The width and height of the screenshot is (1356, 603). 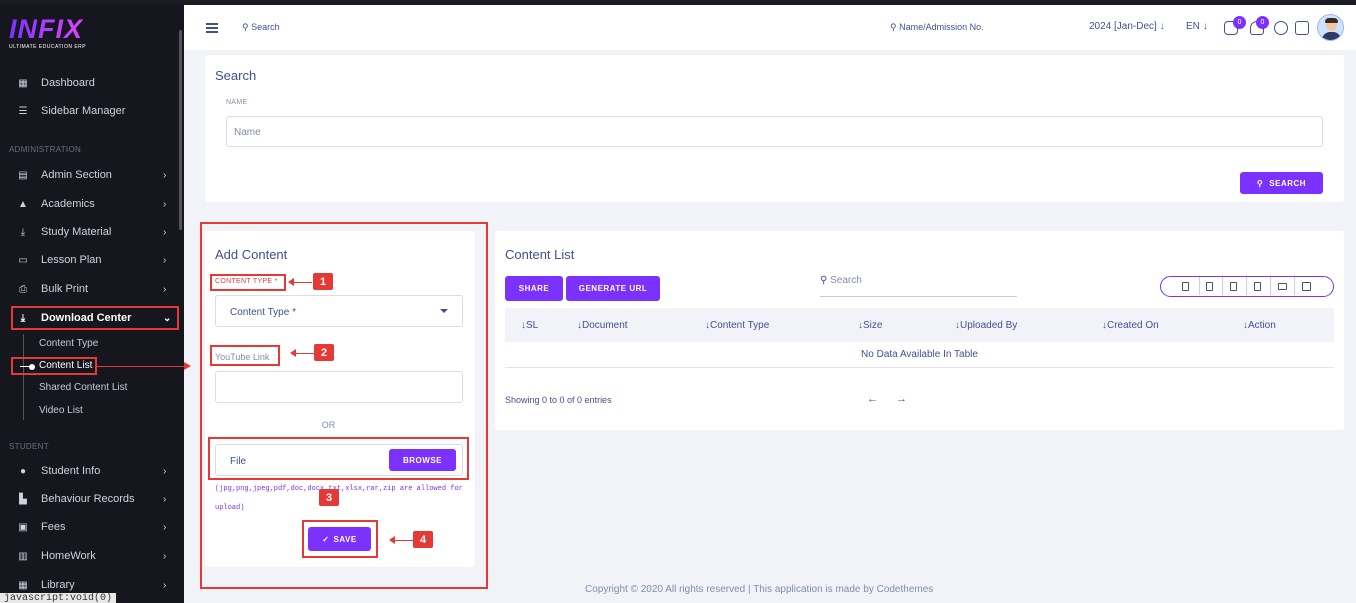 What do you see at coordinates (92, 527) in the screenshot?
I see `sidebar-item-fees: ▣ Fees ›` at bounding box center [92, 527].